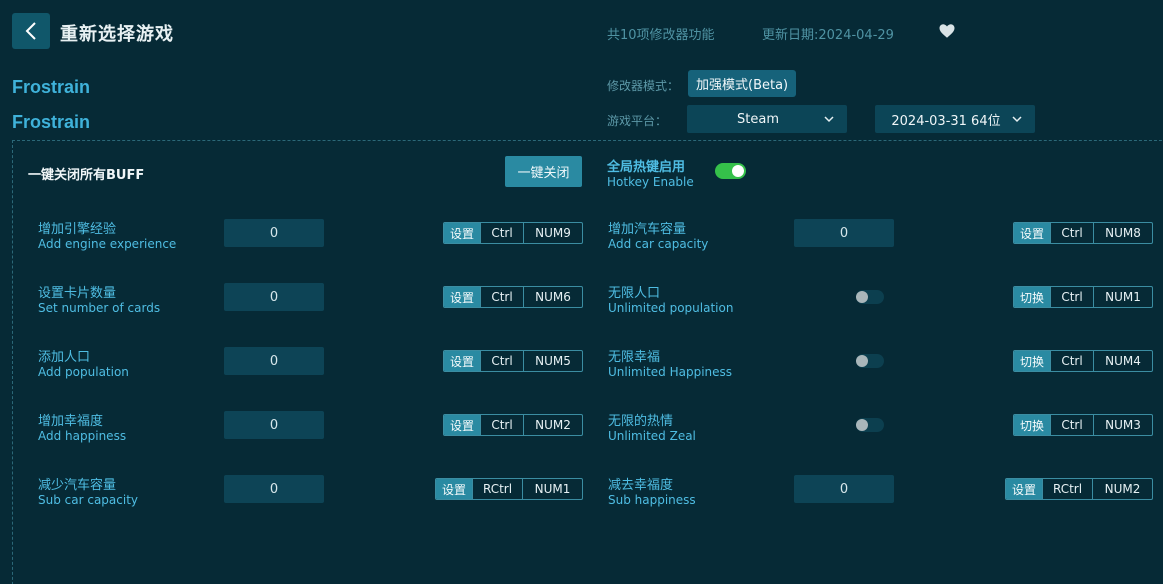  What do you see at coordinates (117, 34) in the screenshot?
I see `page-title: 重新选择游戏` at bounding box center [117, 34].